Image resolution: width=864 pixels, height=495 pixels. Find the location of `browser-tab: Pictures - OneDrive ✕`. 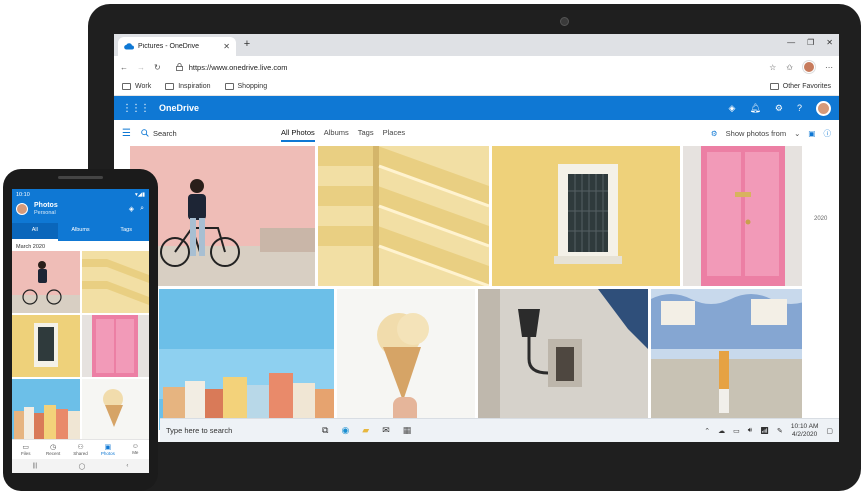

browser-tab: Pictures - OneDrive ✕ is located at coordinates (177, 46).